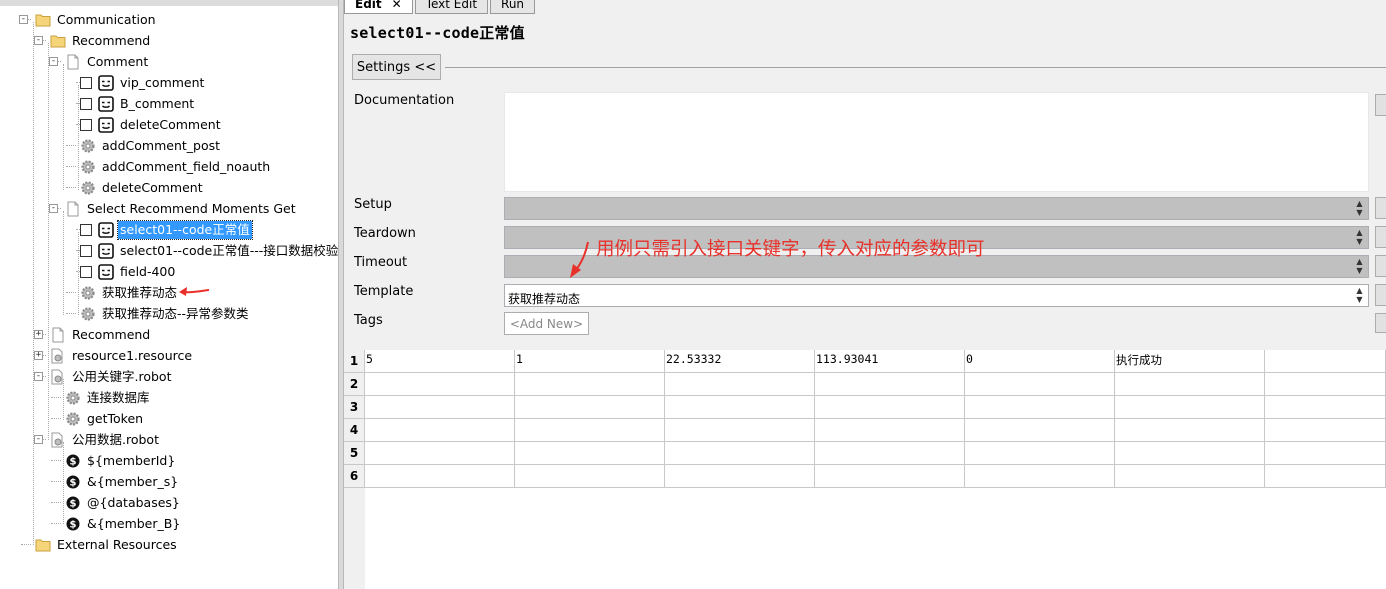  What do you see at coordinates (151, 145) in the screenshot?
I see `tree-item: addComment_post` at bounding box center [151, 145].